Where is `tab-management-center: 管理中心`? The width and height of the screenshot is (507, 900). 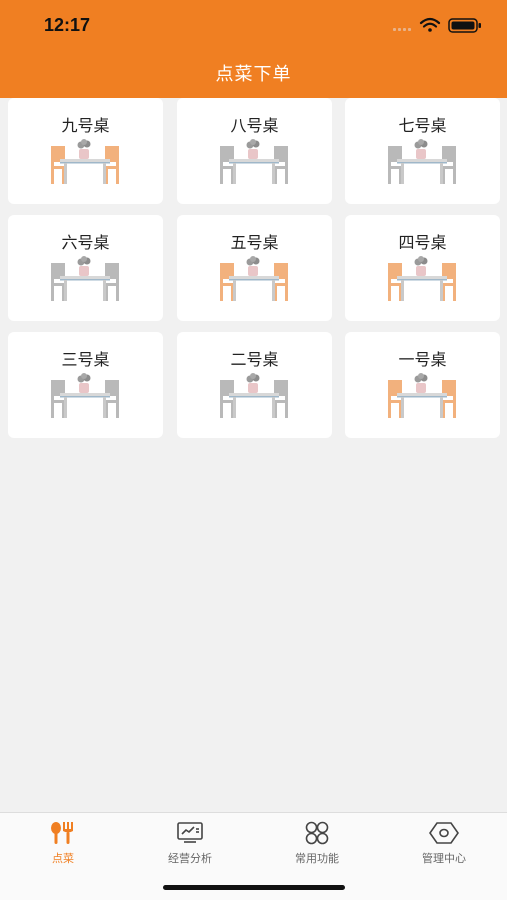 tab-management-center: 管理中心 is located at coordinates (444, 843).